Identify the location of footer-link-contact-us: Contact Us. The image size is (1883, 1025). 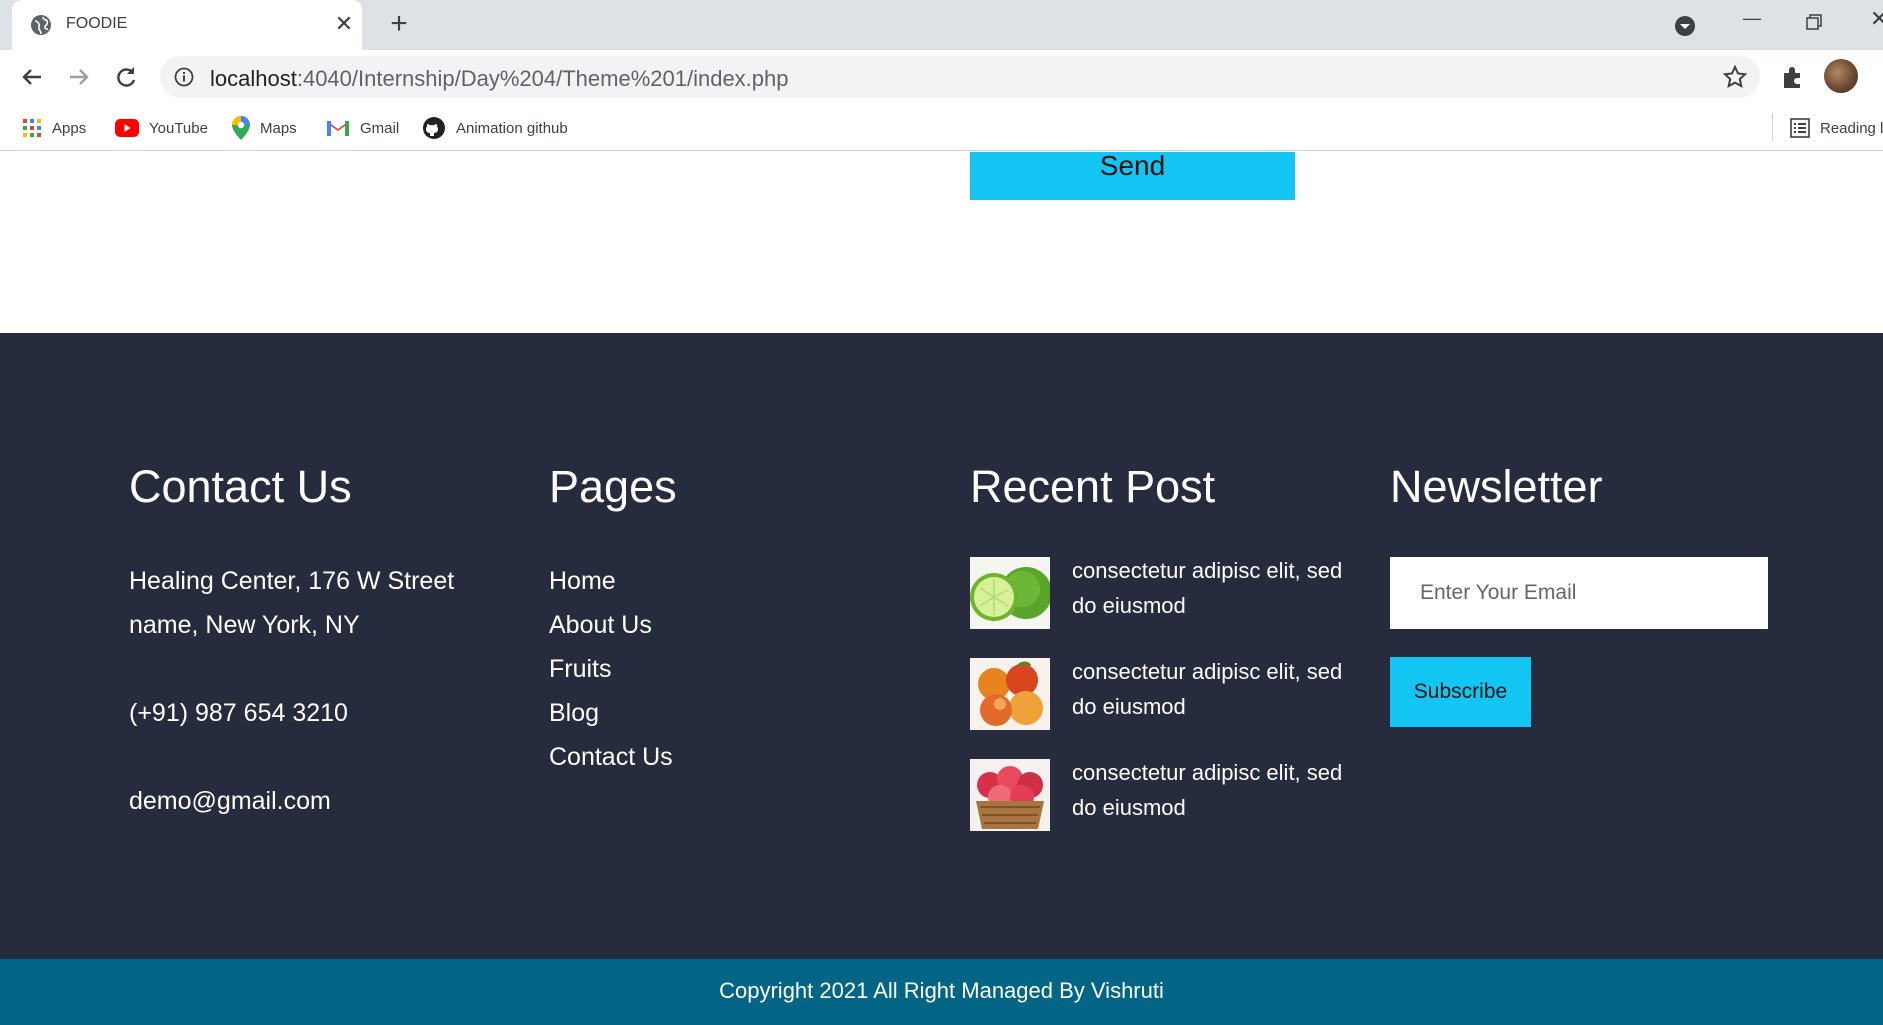
(613, 757).